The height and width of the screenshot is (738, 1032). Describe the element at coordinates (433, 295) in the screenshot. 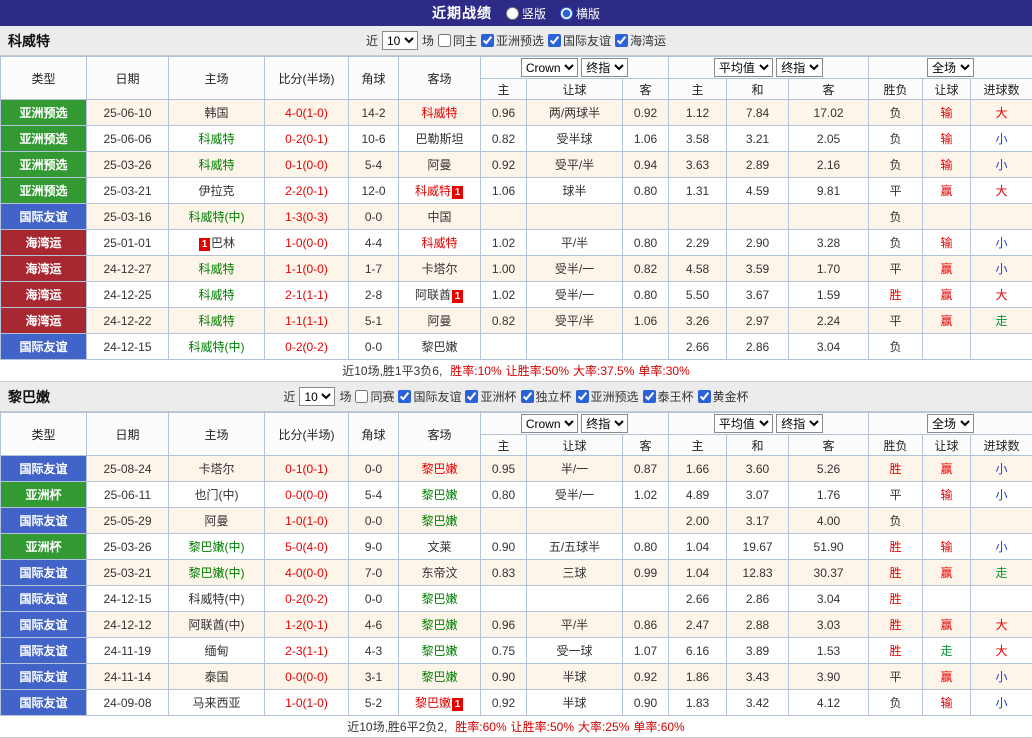

I see `team-name-text: 阿联酋` at that location.